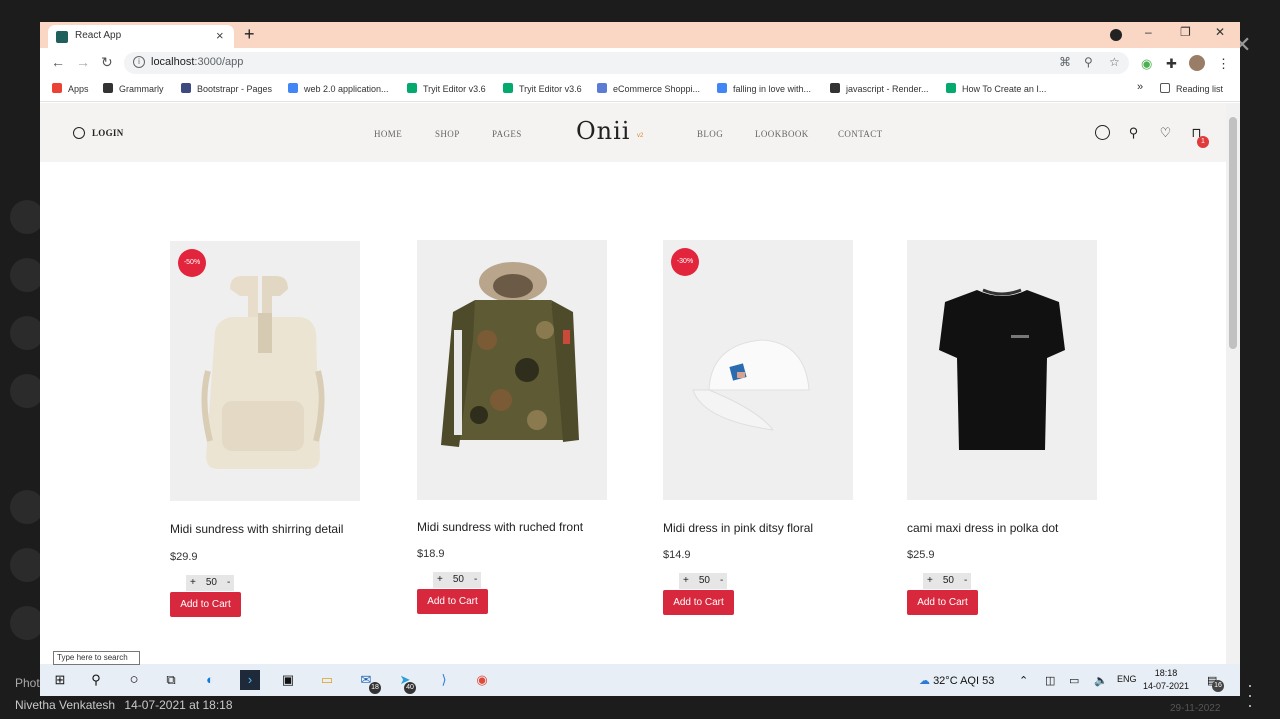 Image resolution: width=1280 pixels, height=719 pixels. I want to click on profile-avatar, so click(1197, 63).